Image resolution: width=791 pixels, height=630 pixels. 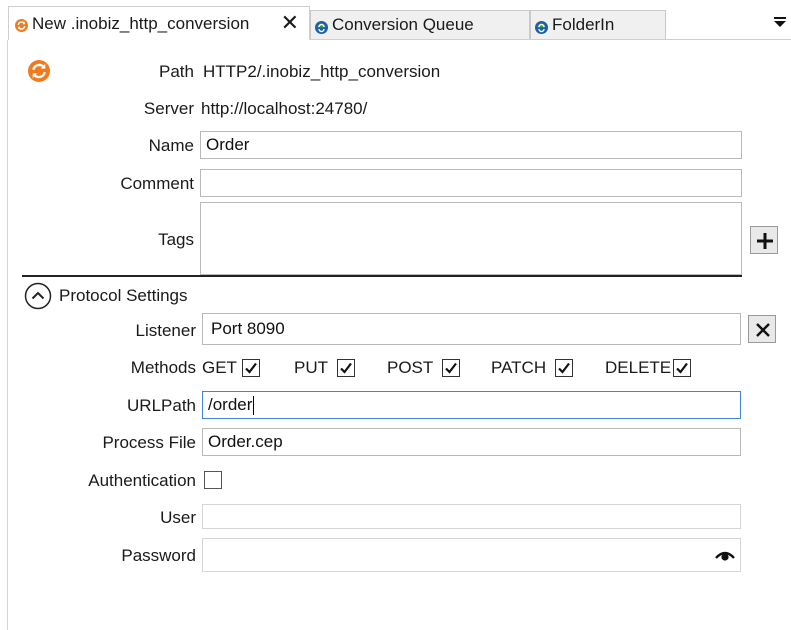 What do you see at coordinates (725, 555) in the screenshot?
I see `eye-icon` at bounding box center [725, 555].